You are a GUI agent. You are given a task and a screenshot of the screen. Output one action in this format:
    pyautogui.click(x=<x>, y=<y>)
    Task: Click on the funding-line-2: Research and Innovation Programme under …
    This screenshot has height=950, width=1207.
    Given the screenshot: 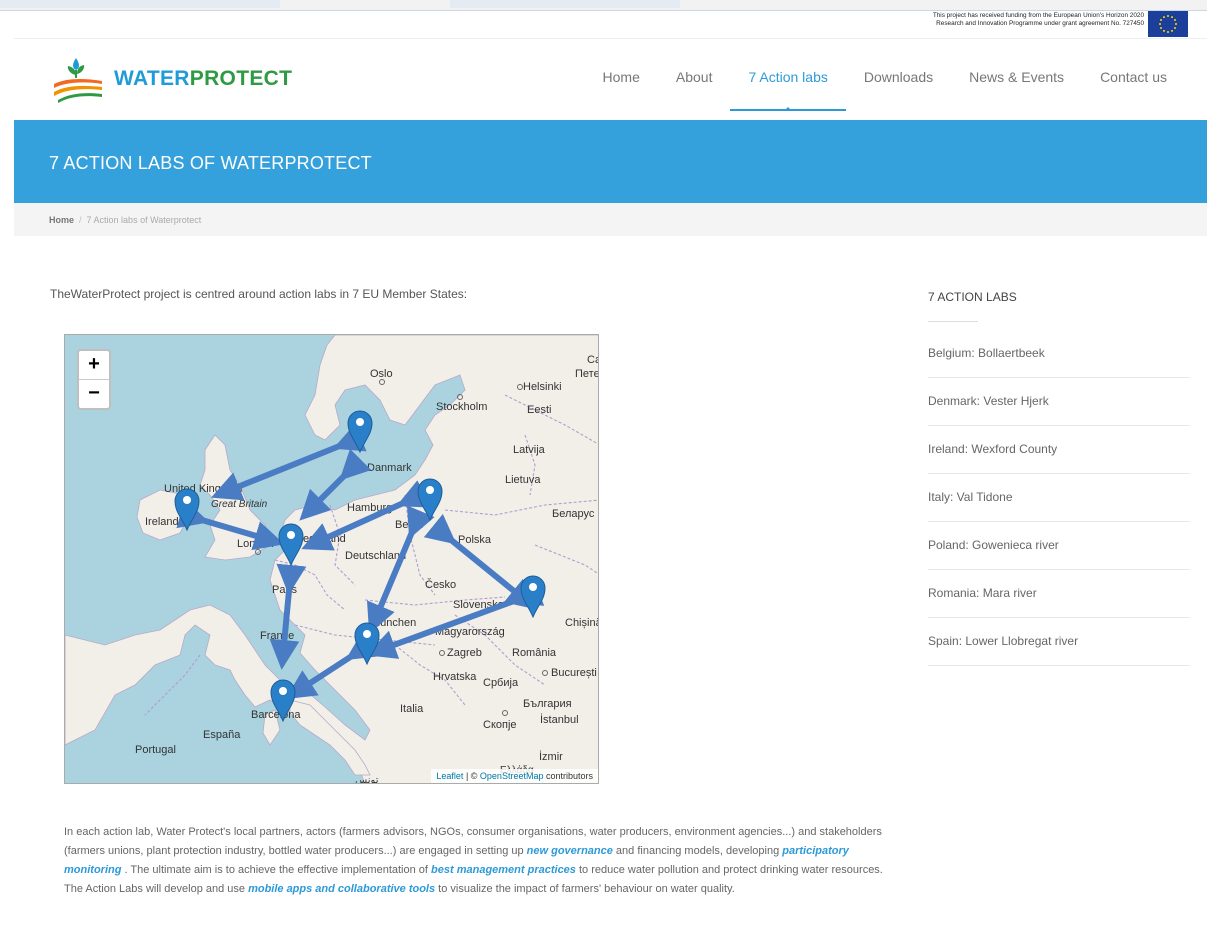 What is the action you would take?
    pyautogui.click(x=1040, y=23)
    